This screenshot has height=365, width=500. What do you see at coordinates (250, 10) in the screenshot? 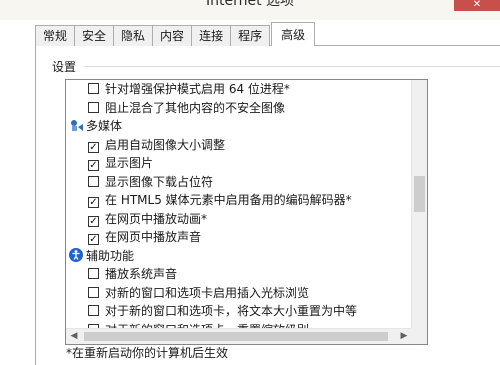
I see `title-bar: Internet 选项 ✕` at bounding box center [250, 10].